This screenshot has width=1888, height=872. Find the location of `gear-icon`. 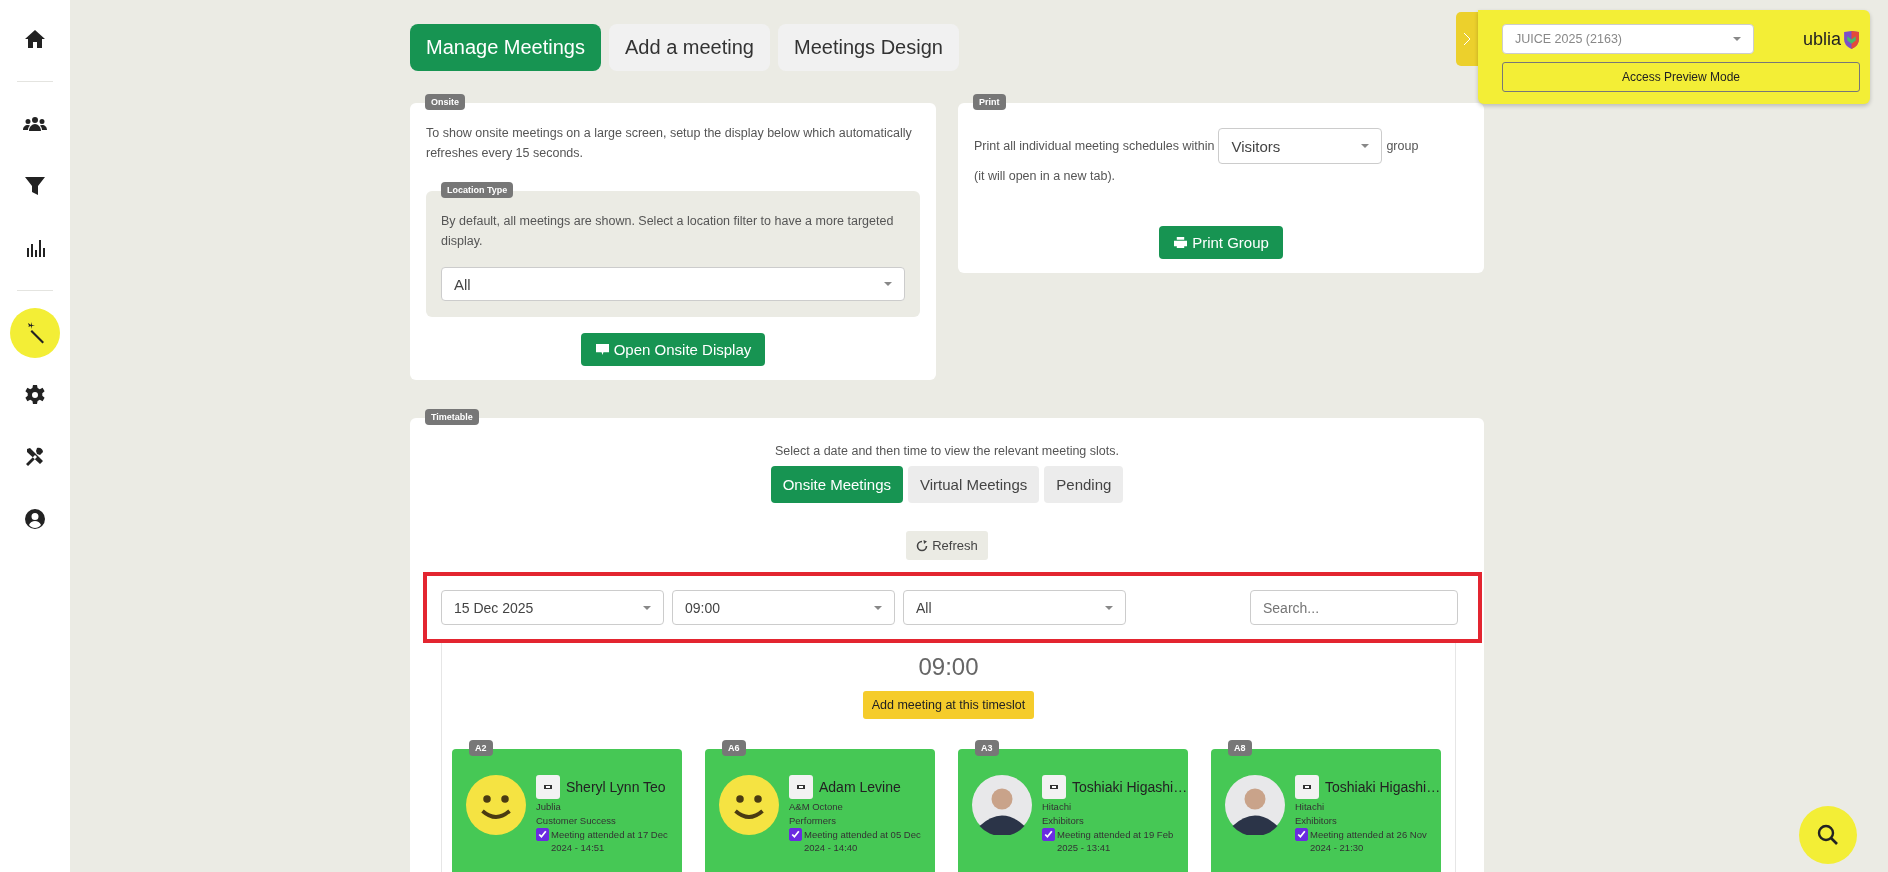

gear-icon is located at coordinates (35, 395).